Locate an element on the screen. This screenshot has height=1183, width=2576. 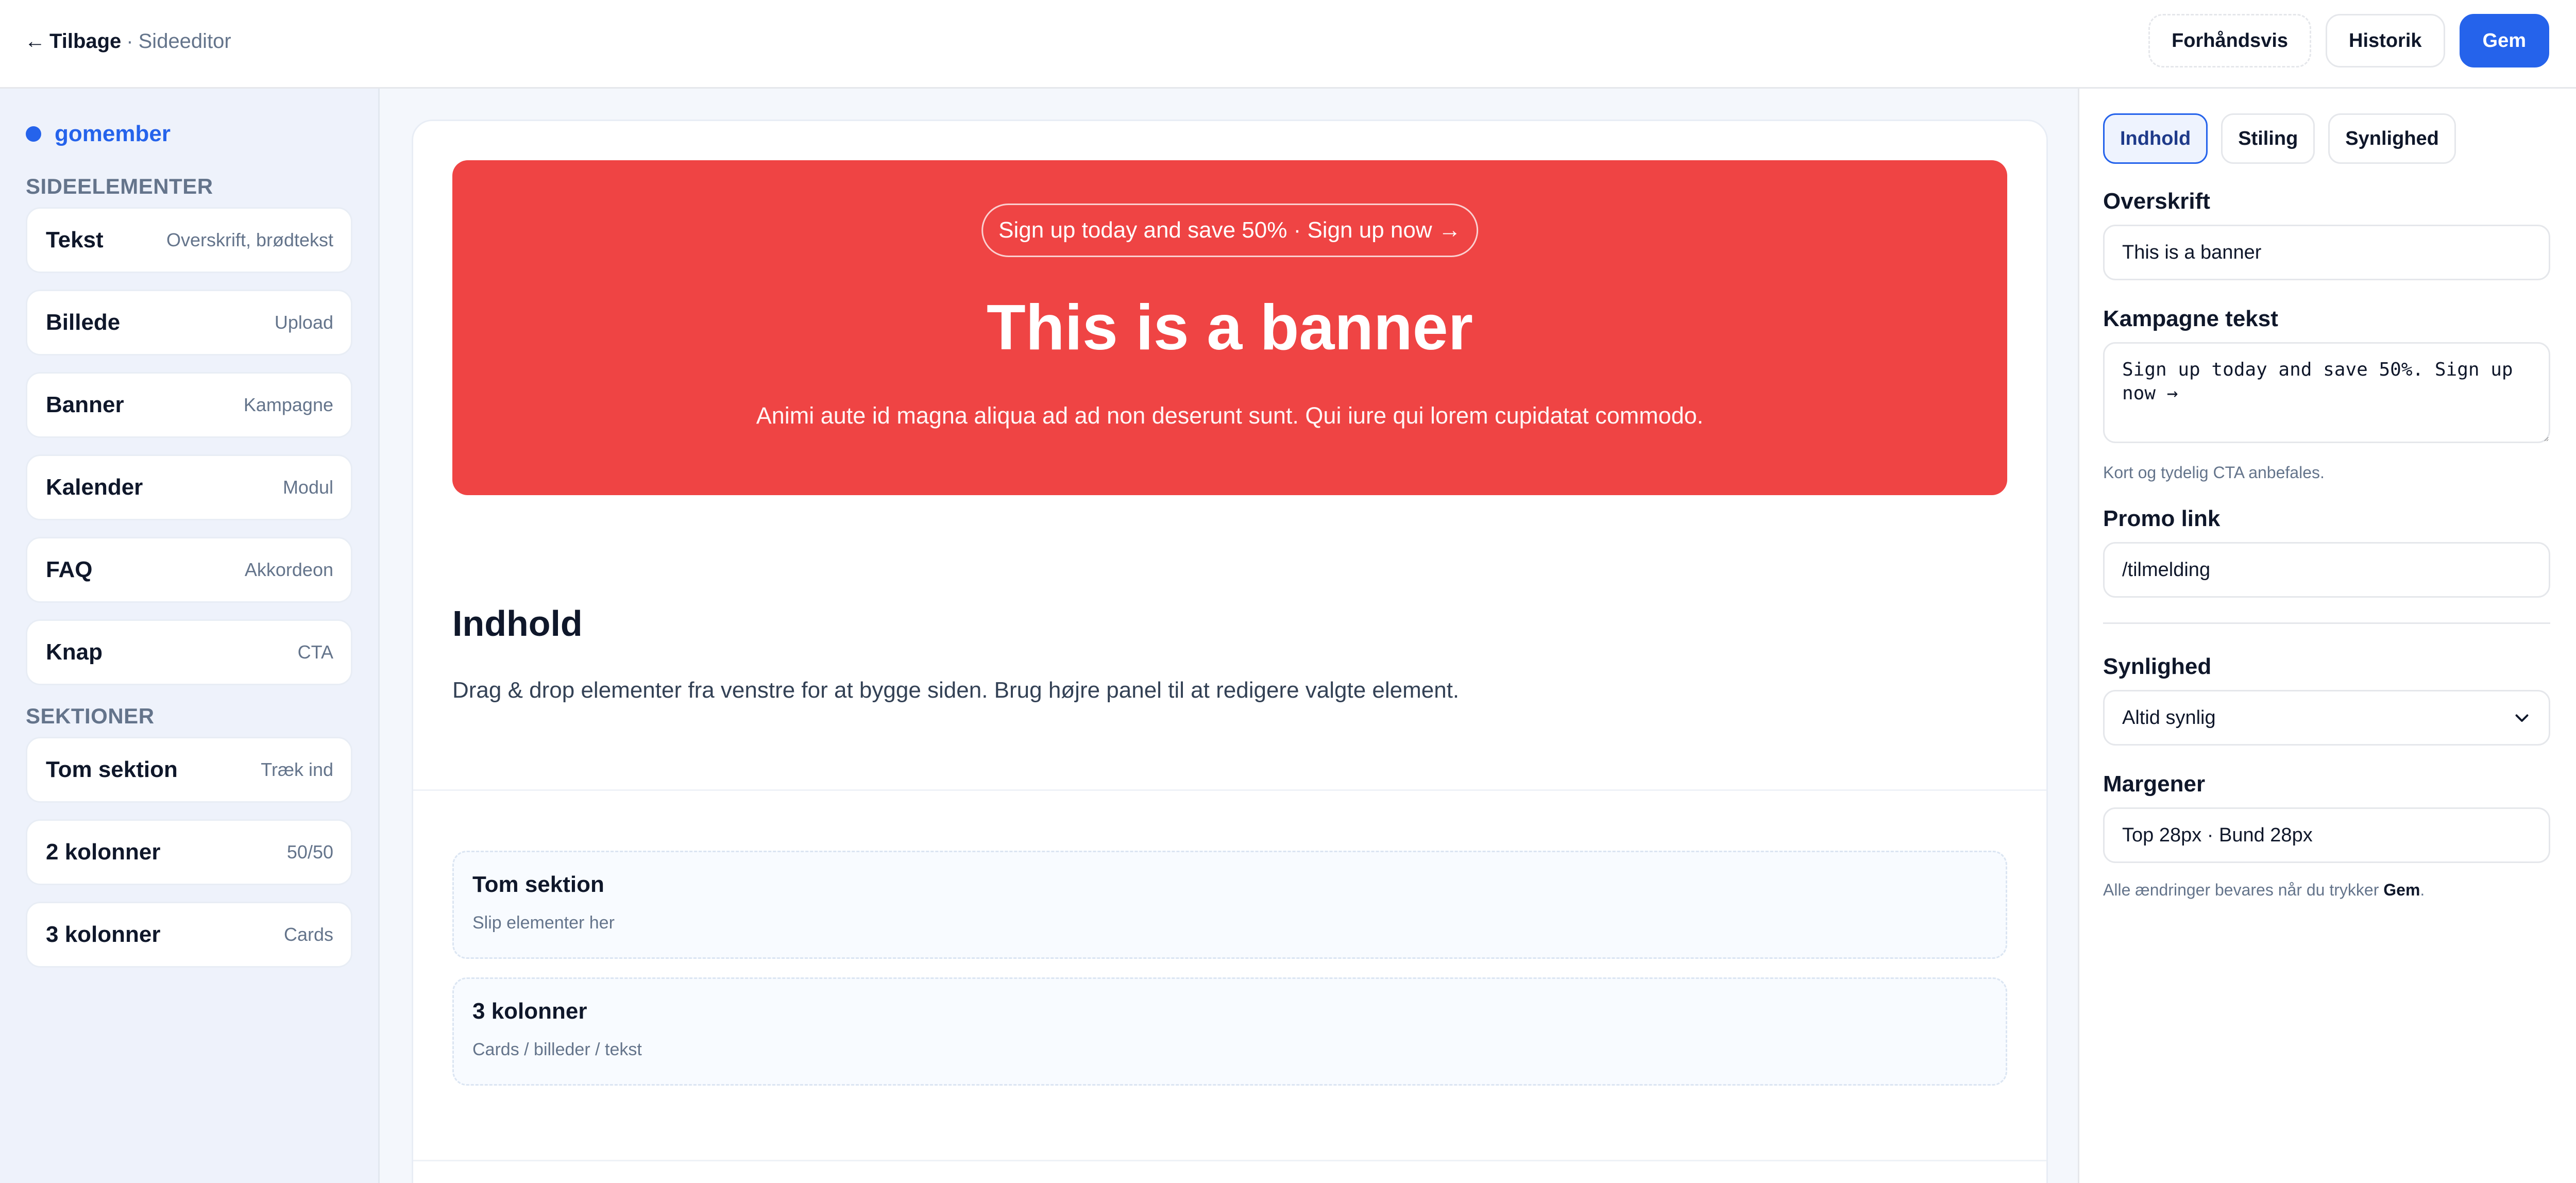
element-meta: CTA is located at coordinates (315, 652).